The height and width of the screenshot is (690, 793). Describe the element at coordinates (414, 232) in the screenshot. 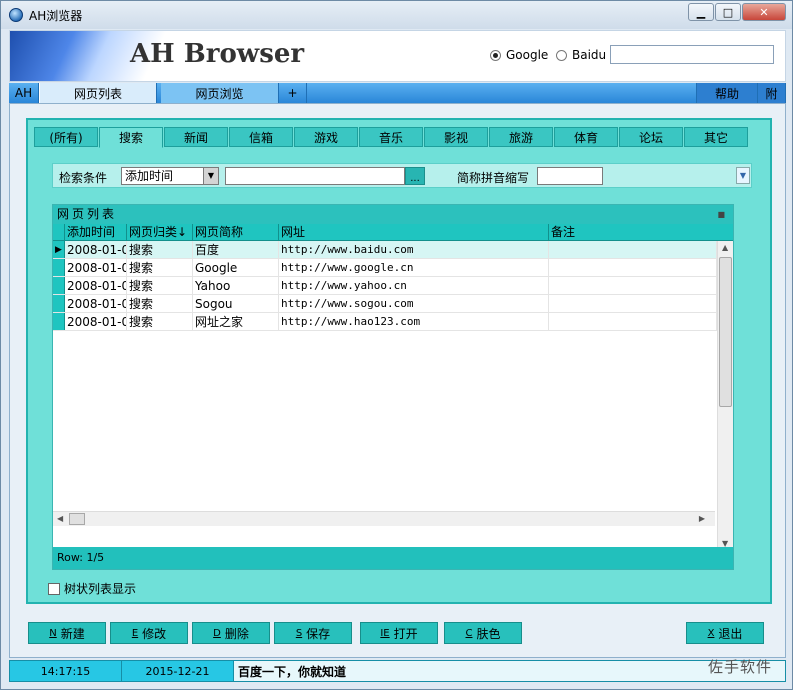

I see `header-url: 网址` at that location.